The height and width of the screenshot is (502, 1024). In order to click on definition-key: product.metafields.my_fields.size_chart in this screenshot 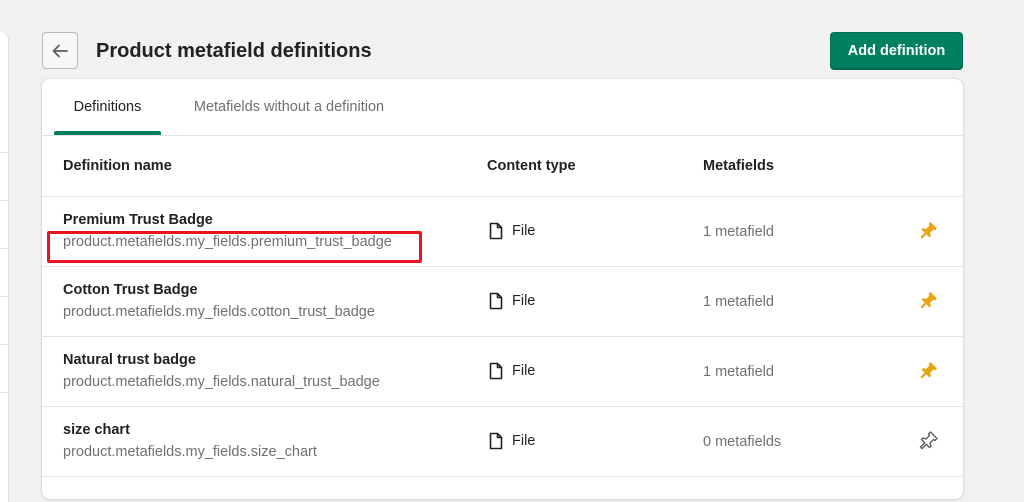, I will do `click(190, 452)`.